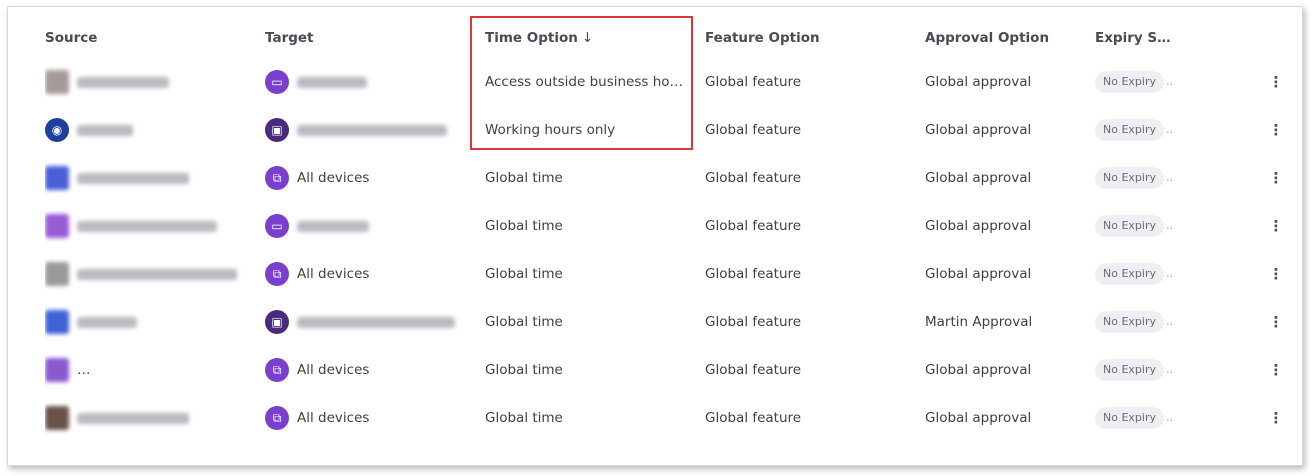 Image resolution: width=1311 pixels, height=476 pixels. Describe the element at coordinates (145, 38) in the screenshot. I see `header-source: Source` at that location.